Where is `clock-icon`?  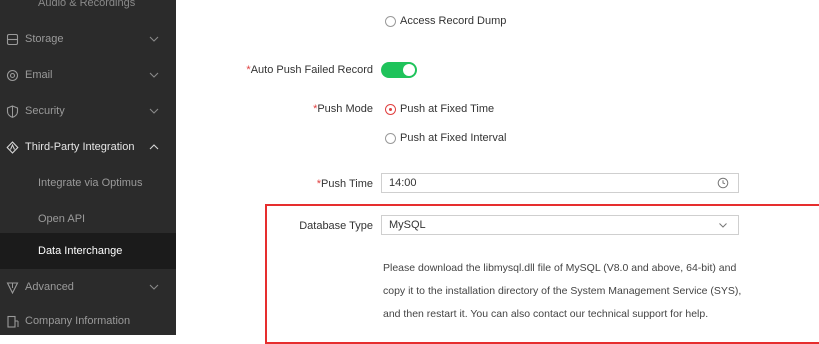
clock-icon is located at coordinates (723, 183).